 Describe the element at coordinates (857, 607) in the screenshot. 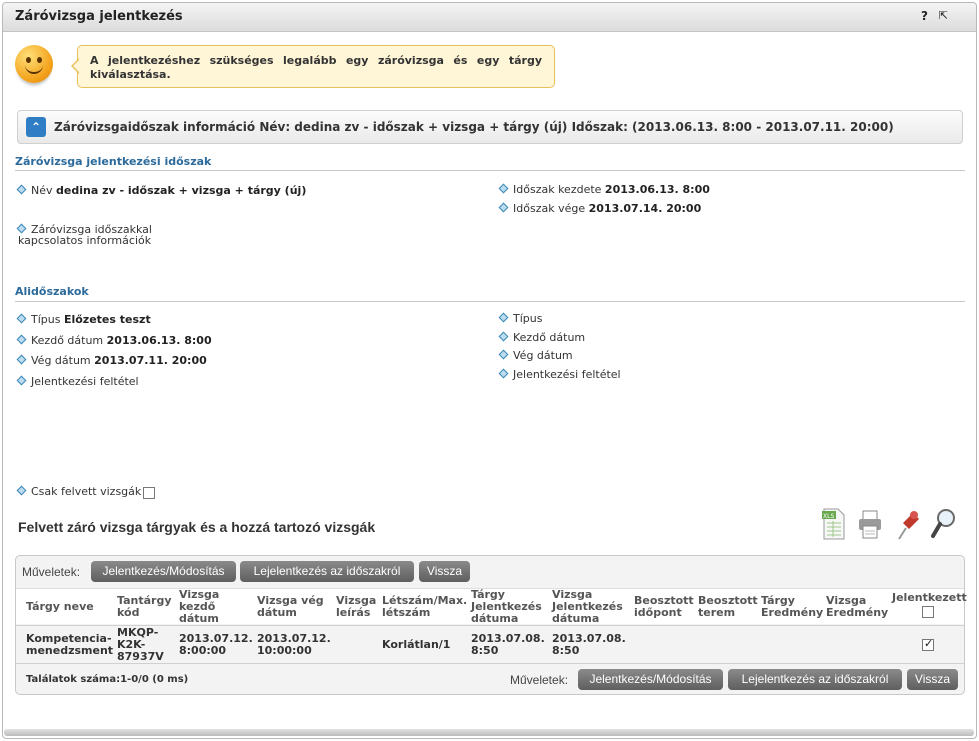

I see `column-header: Vizsga Eredmény` at that location.